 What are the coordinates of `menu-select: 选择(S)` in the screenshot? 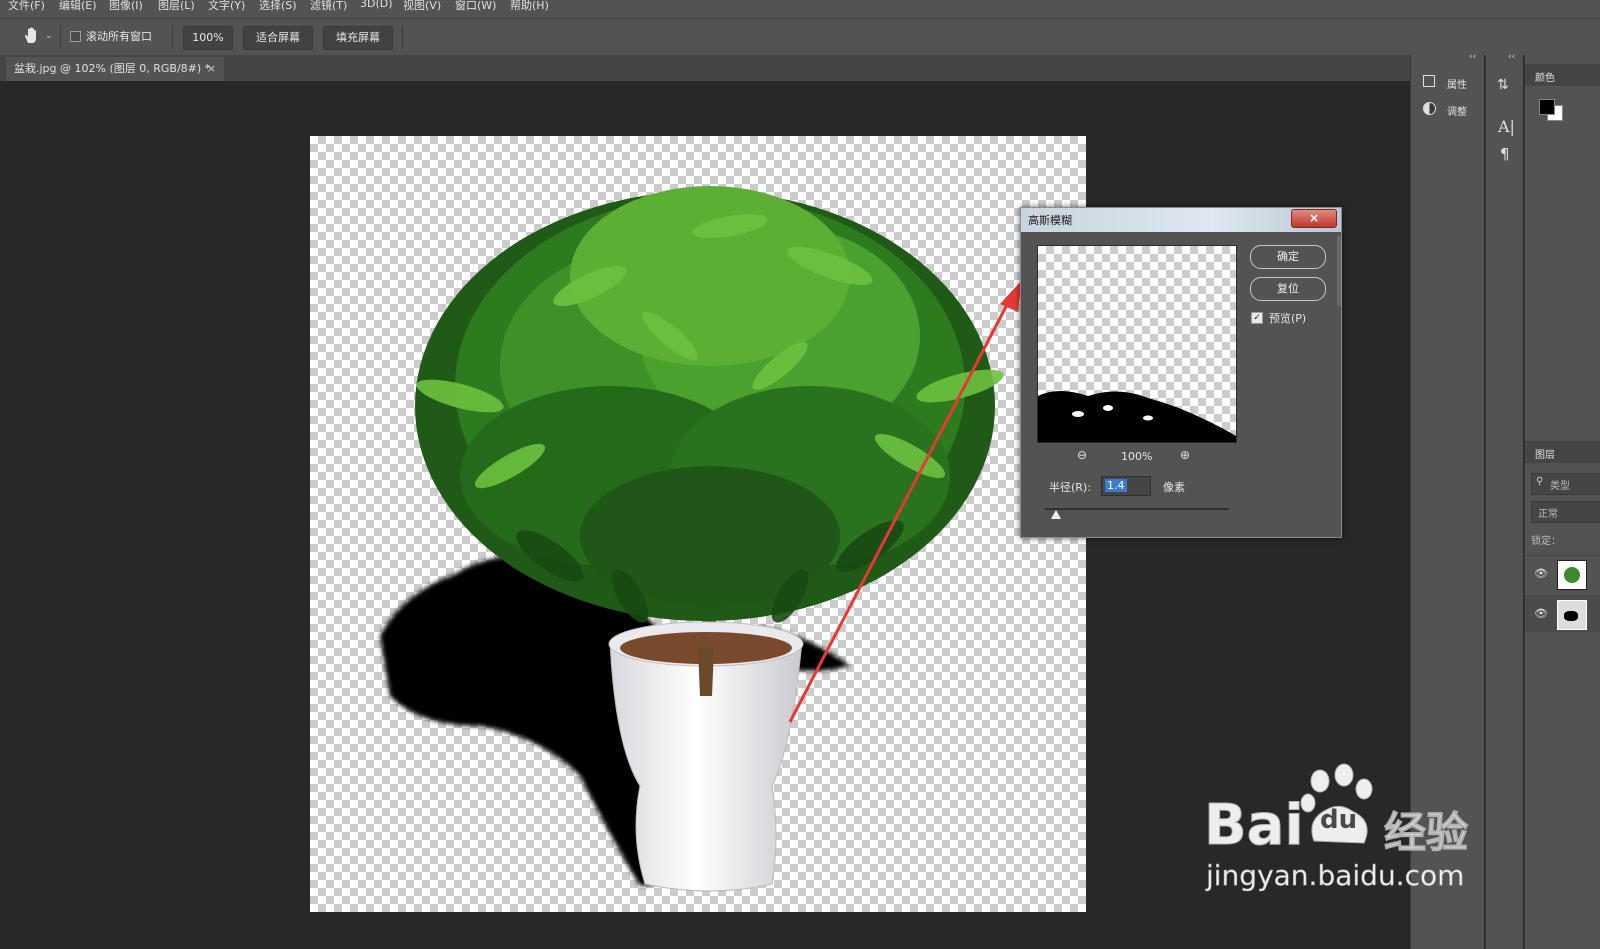 It's located at (278, 6).